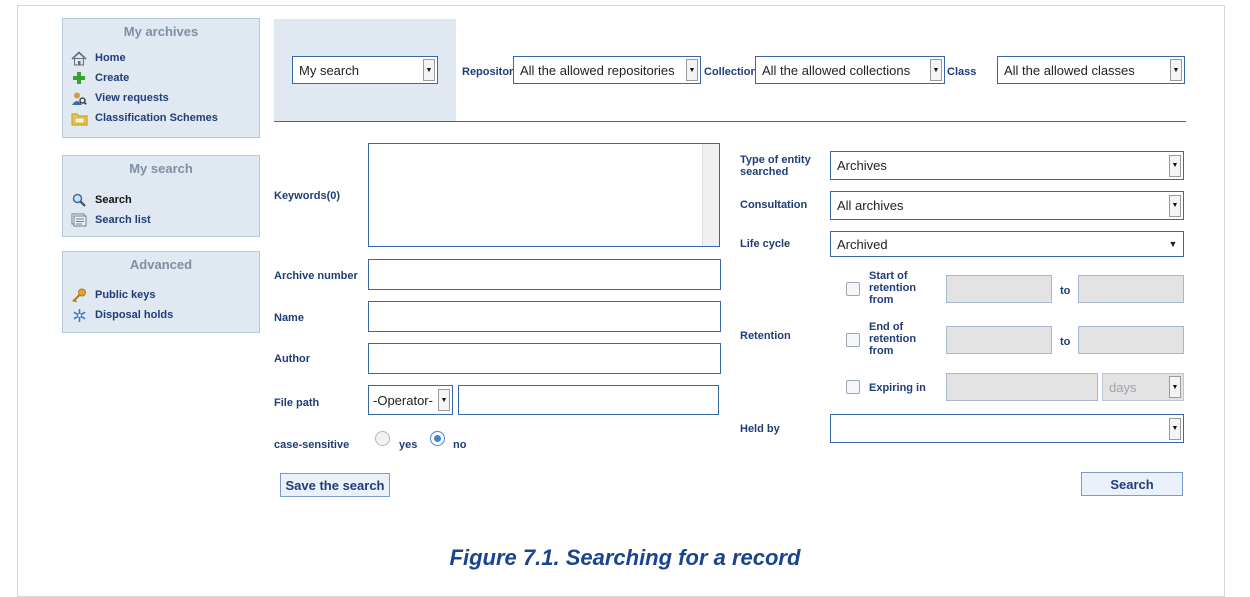 This screenshot has width=1250, height=597. I want to click on repository-value: All the allowed repositories, so click(597, 70).